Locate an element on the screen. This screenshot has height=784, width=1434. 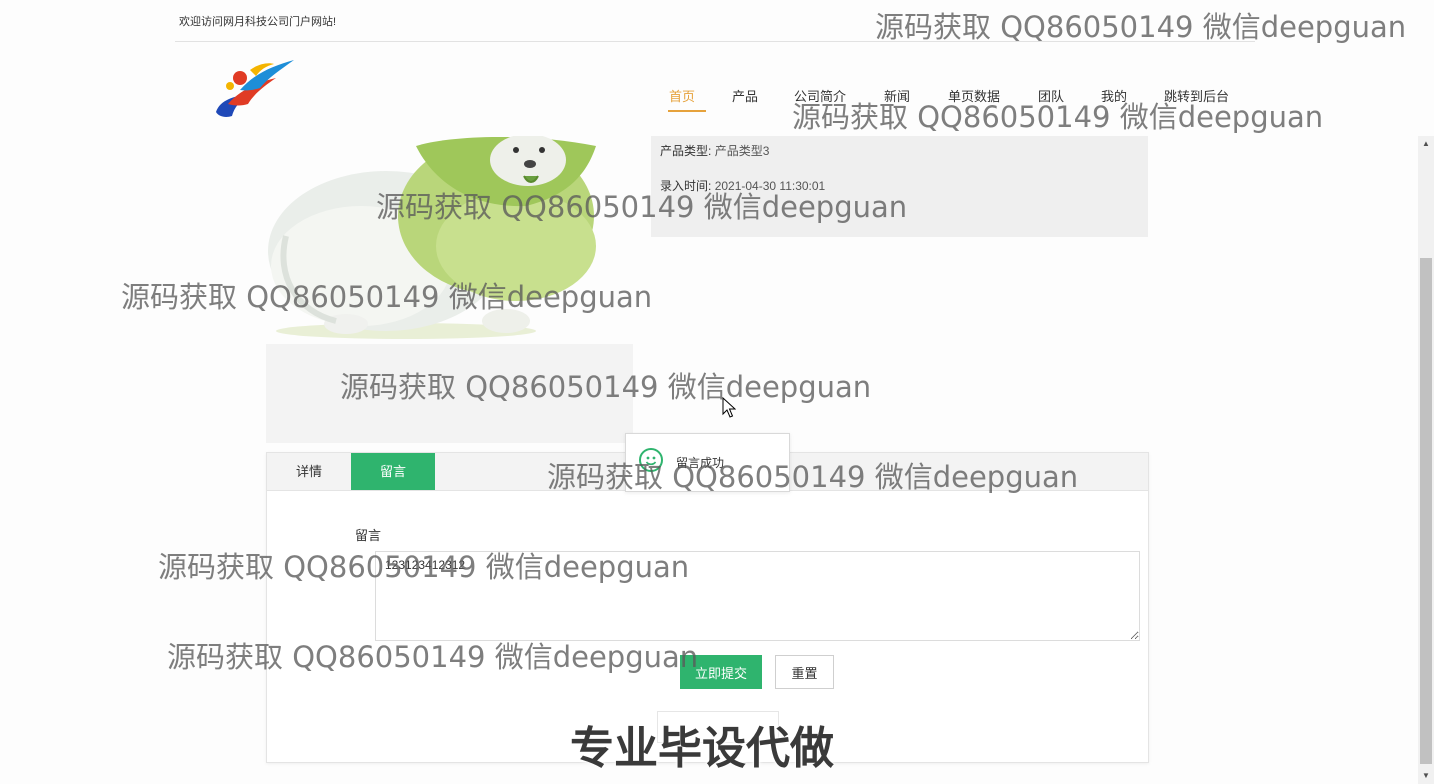
submit-button: 立即提交 is located at coordinates (721, 672).